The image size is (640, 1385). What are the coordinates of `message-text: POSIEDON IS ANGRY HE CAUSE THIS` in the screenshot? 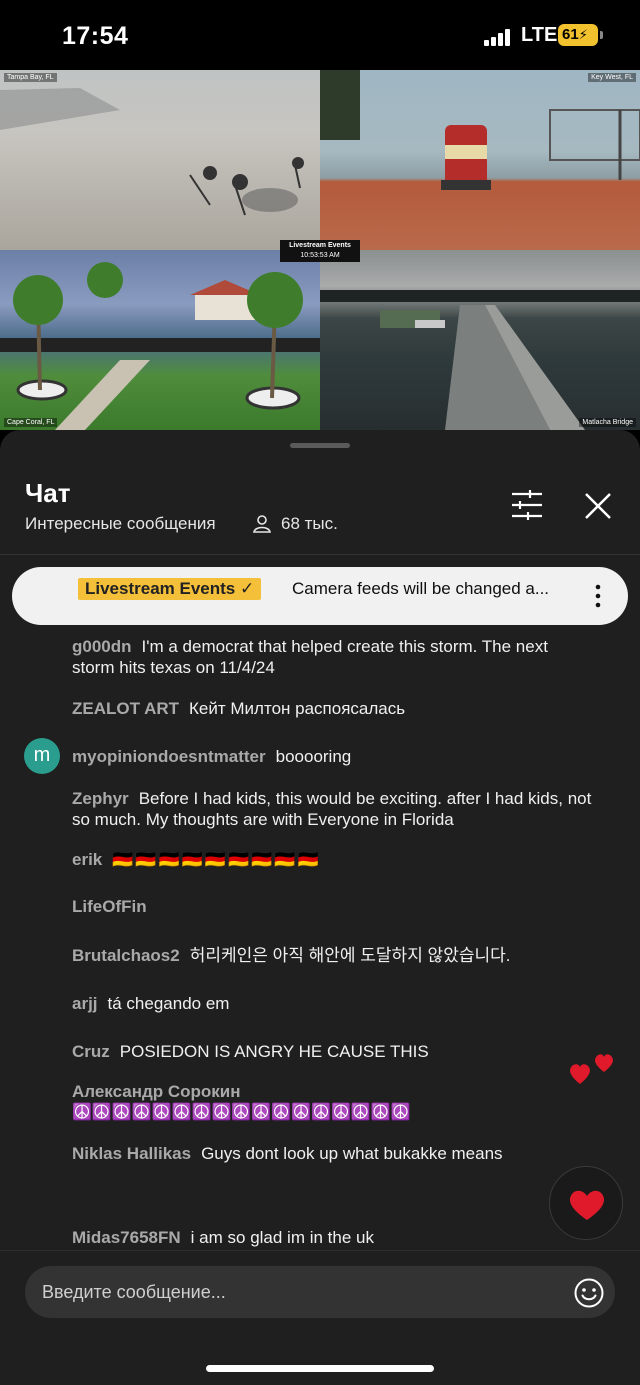 It's located at (274, 1051).